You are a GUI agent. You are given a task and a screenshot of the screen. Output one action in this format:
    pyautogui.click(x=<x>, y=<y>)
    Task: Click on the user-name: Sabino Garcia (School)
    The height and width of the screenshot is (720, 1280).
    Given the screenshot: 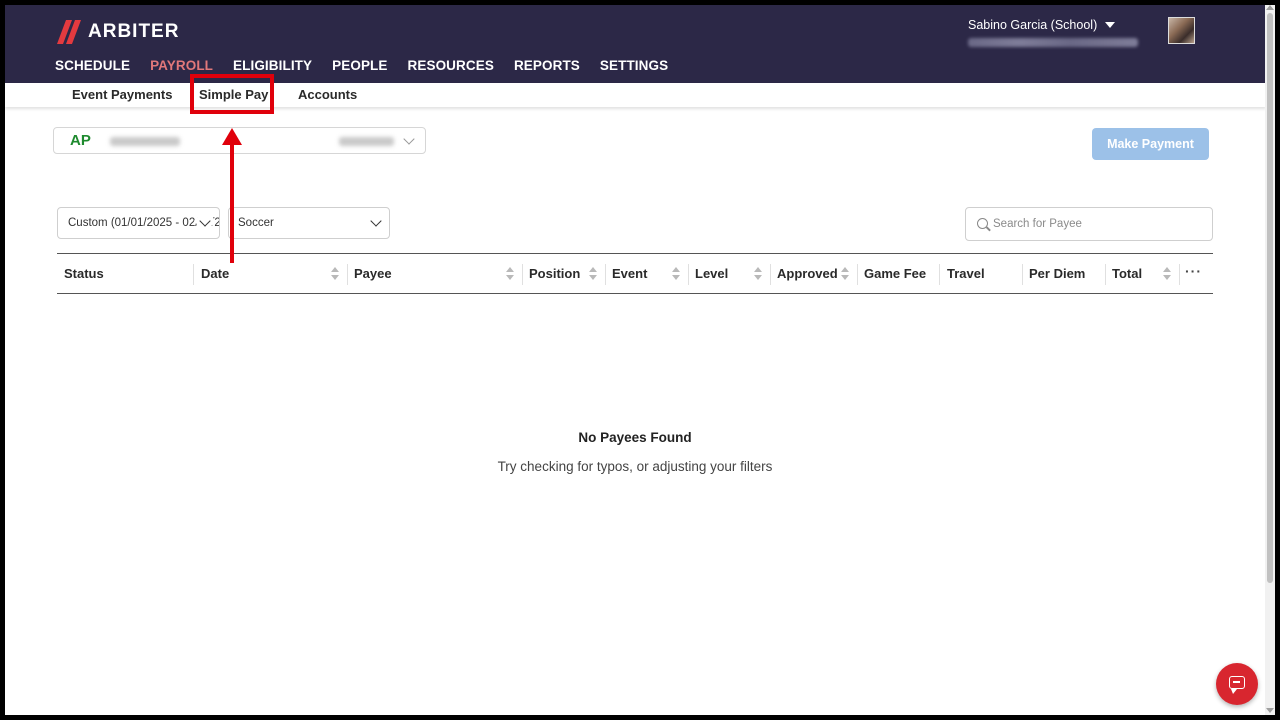 What is the action you would take?
    pyautogui.click(x=1033, y=25)
    